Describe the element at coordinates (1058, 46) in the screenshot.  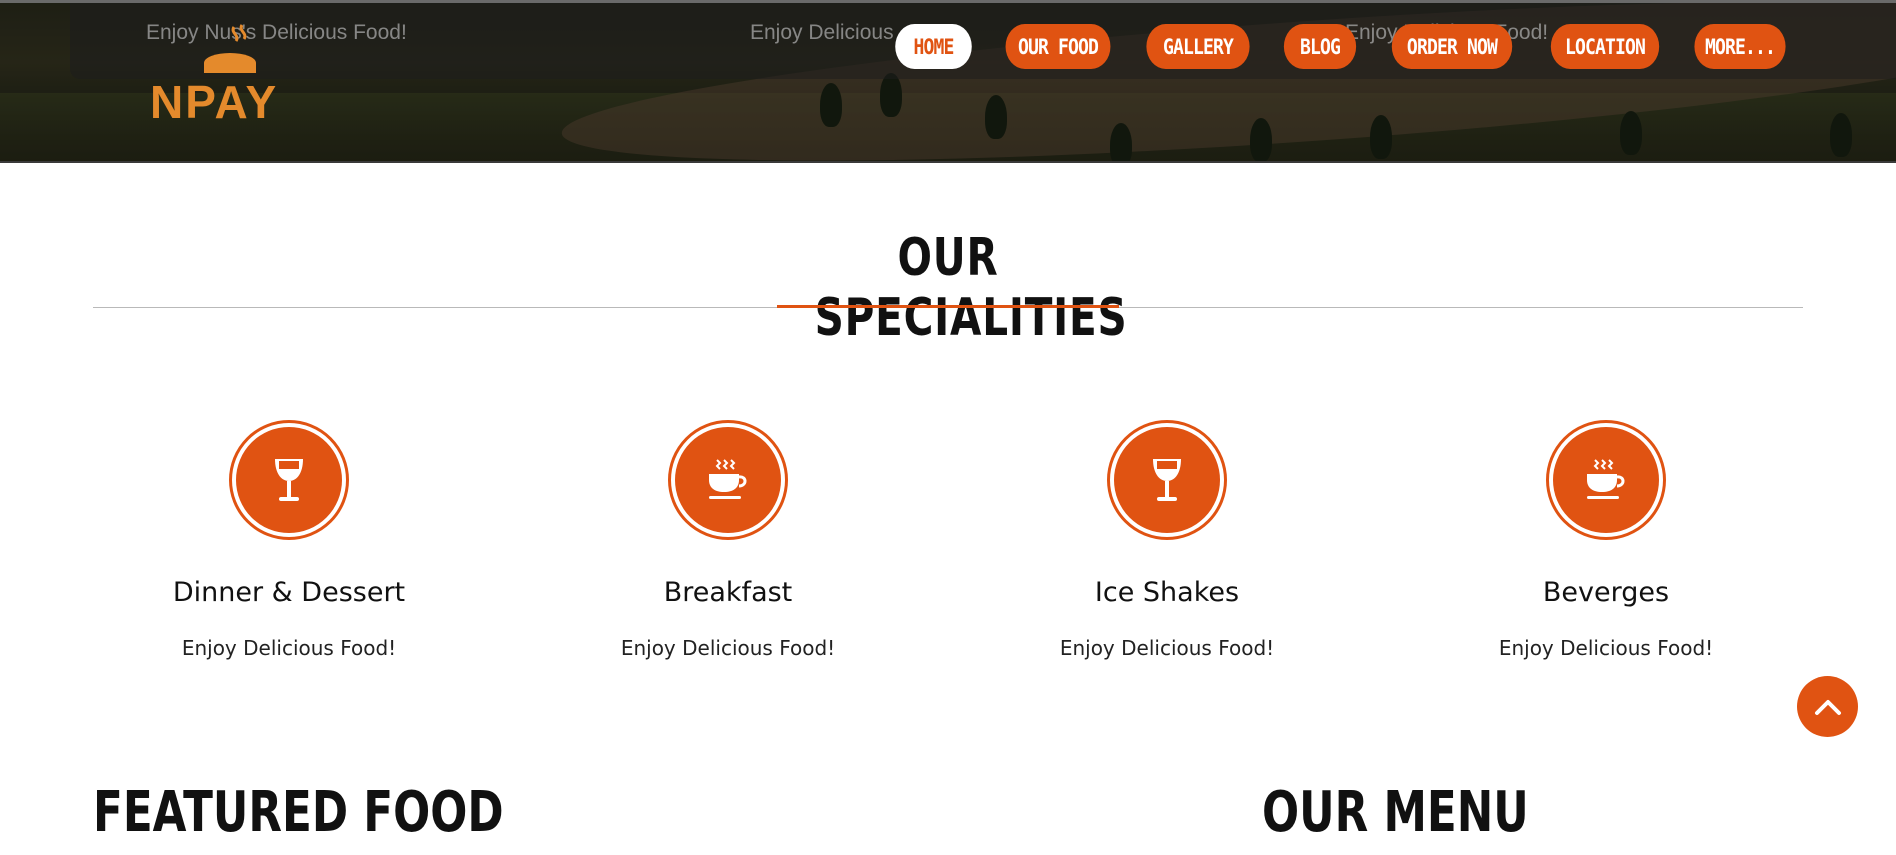
I see `nav-our-food: OUR FOOD` at that location.